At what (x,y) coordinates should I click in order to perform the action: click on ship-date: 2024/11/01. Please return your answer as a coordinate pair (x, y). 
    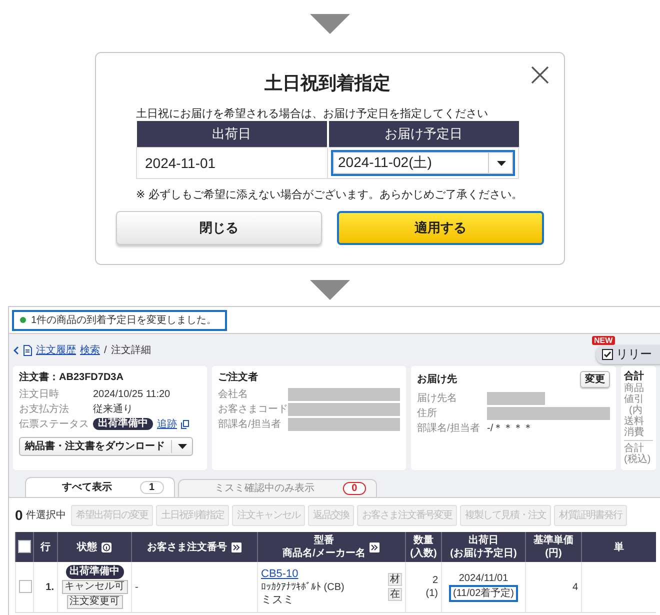
    Looking at the image, I should click on (484, 578).